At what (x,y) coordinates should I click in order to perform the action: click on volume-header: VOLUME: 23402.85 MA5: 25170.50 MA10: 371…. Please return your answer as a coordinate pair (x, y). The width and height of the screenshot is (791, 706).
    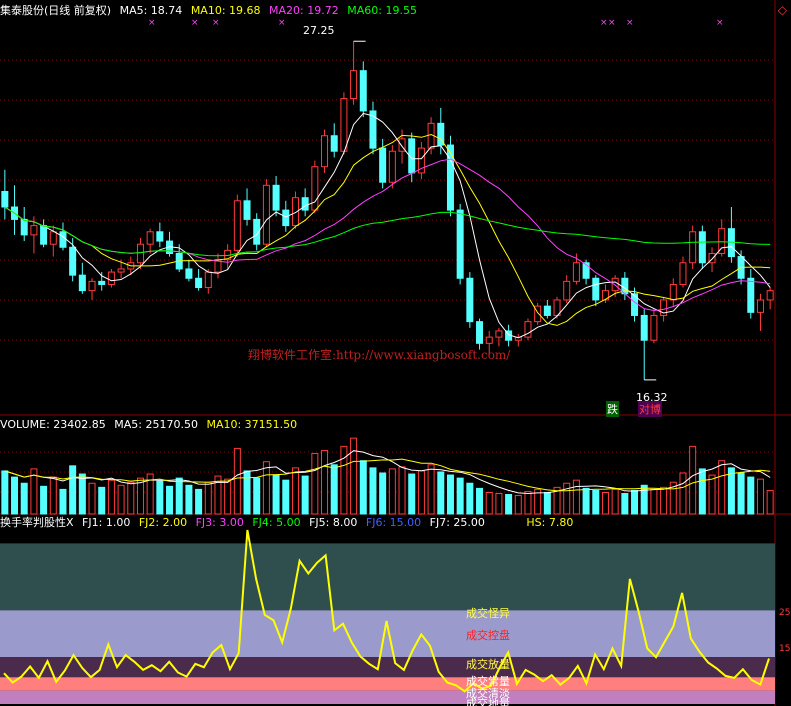
    Looking at the image, I should click on (151, 424).